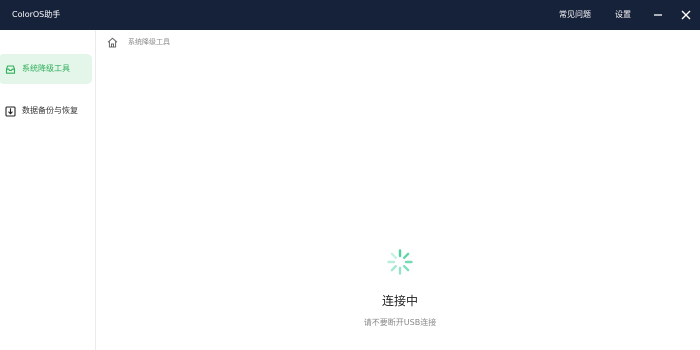 Image resolution: width=700 pixels, height=350 pixels. What do you see at coordinates (149, 42) in the screenshot?
I see `breadcrumb-current: 系统降级工具` at bounding box center [149, 42].